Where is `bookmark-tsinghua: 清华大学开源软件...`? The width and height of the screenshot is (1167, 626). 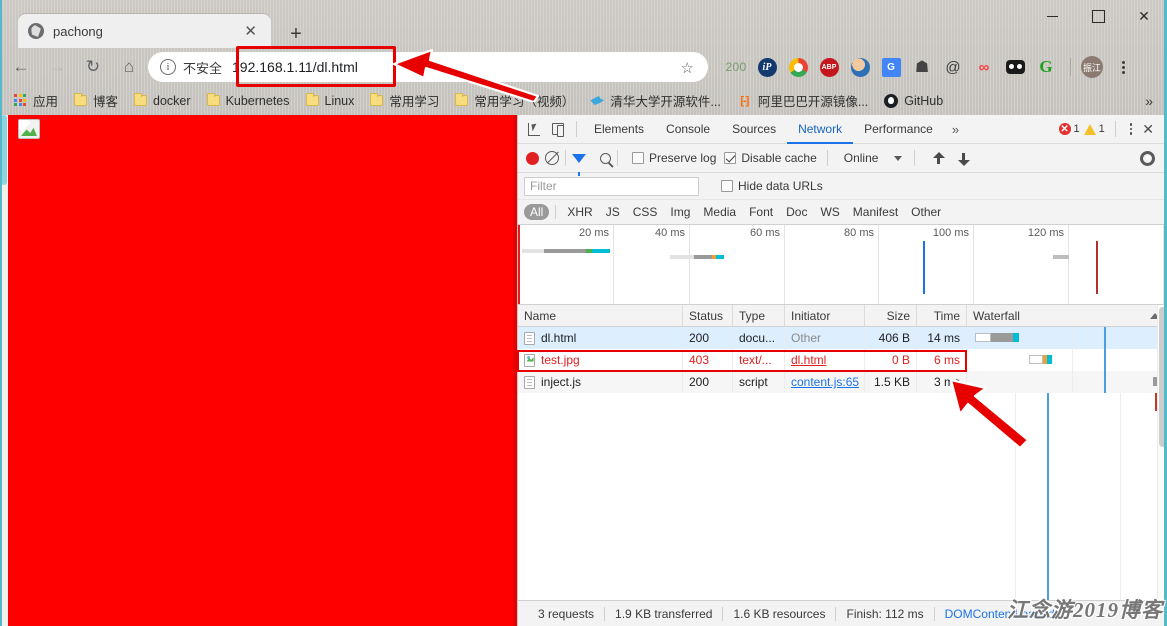
bookmark-tsinghua: 清华大学开源软件... is located at coordinates (655, 100).